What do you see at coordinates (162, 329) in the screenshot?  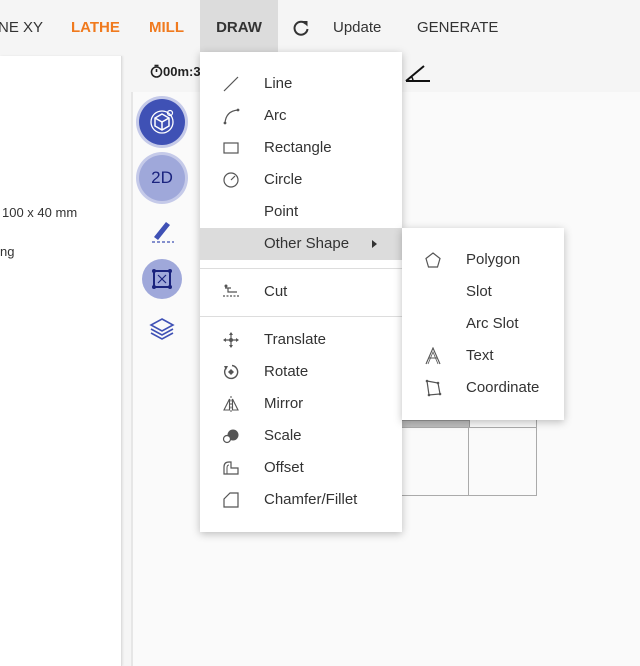 I see `layers-icon` at bounding box center [162, 329].